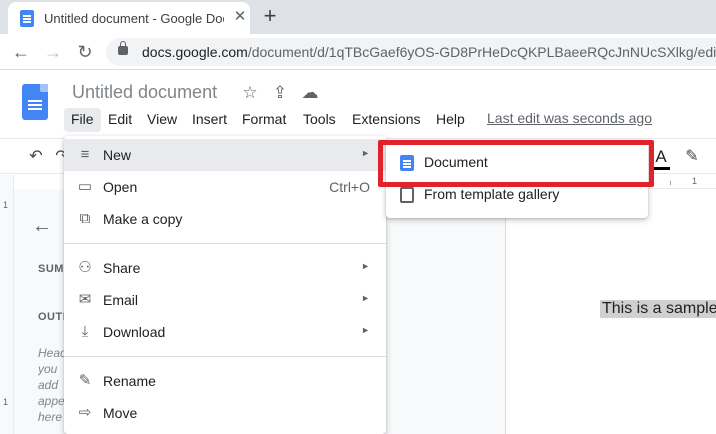  I want to click on outline-back-icon: ←, so click(42, 226).